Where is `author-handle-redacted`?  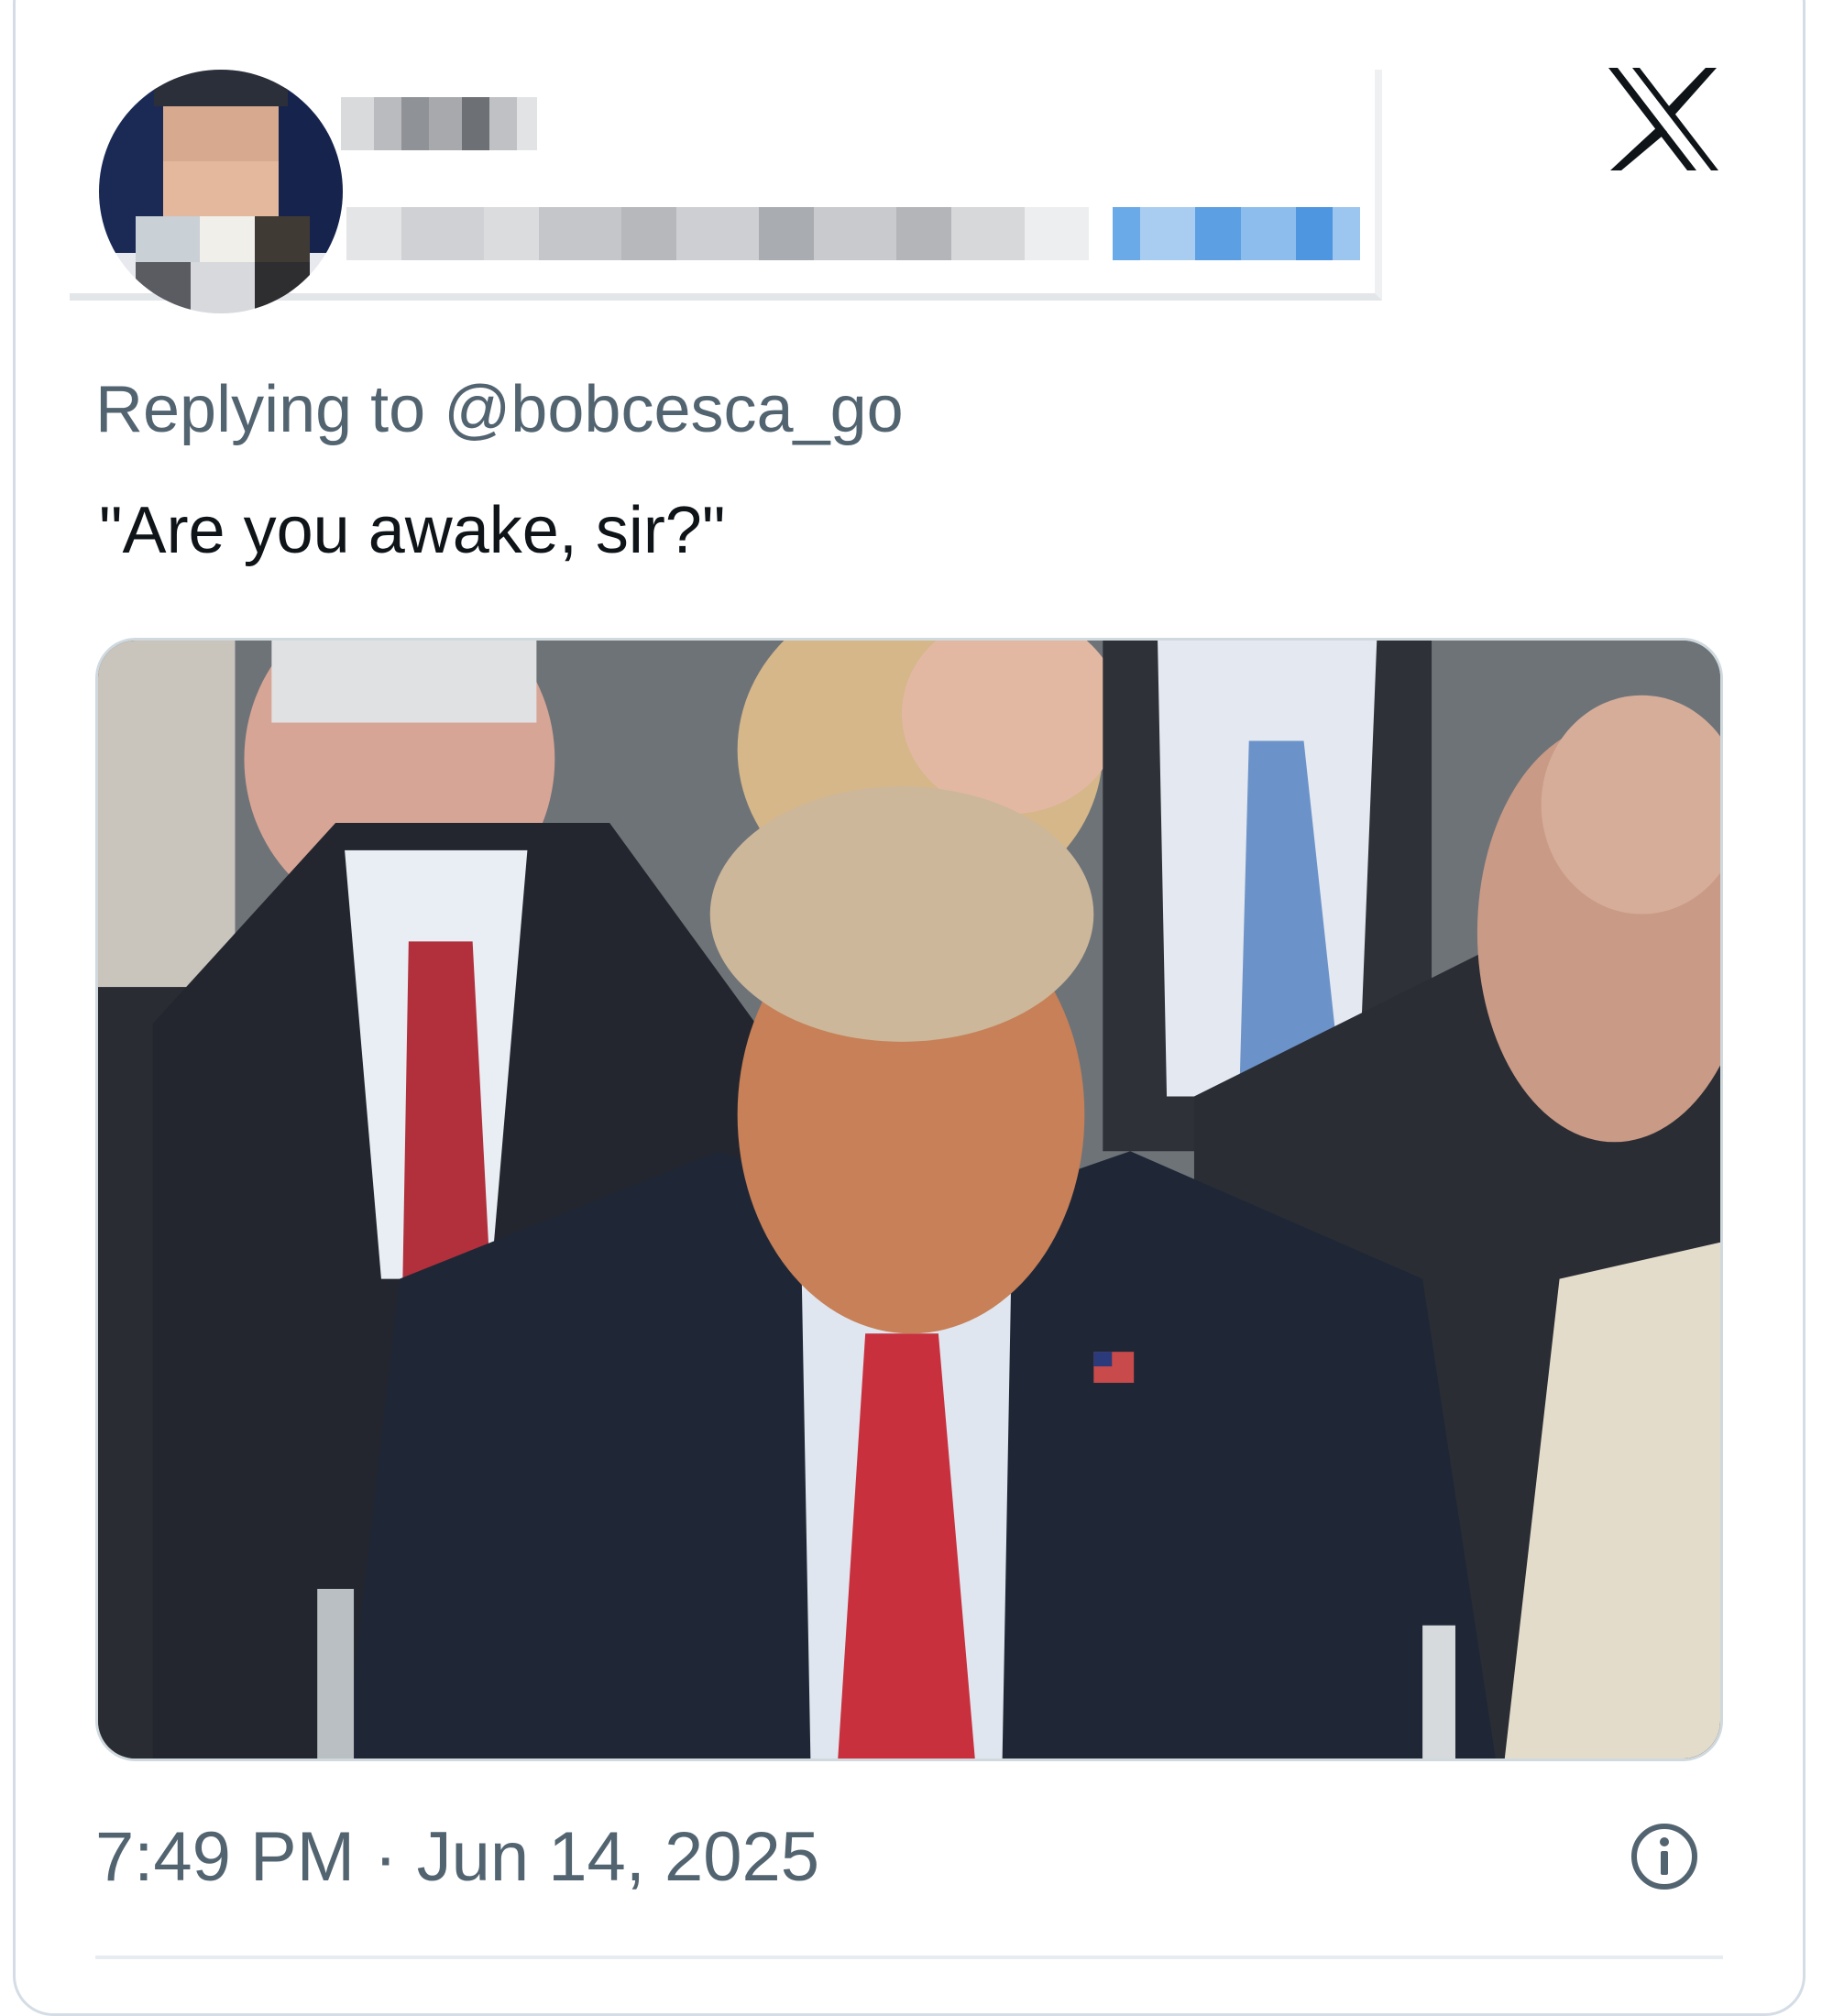 author-handle-redacted is located at coordinates (717, 233).